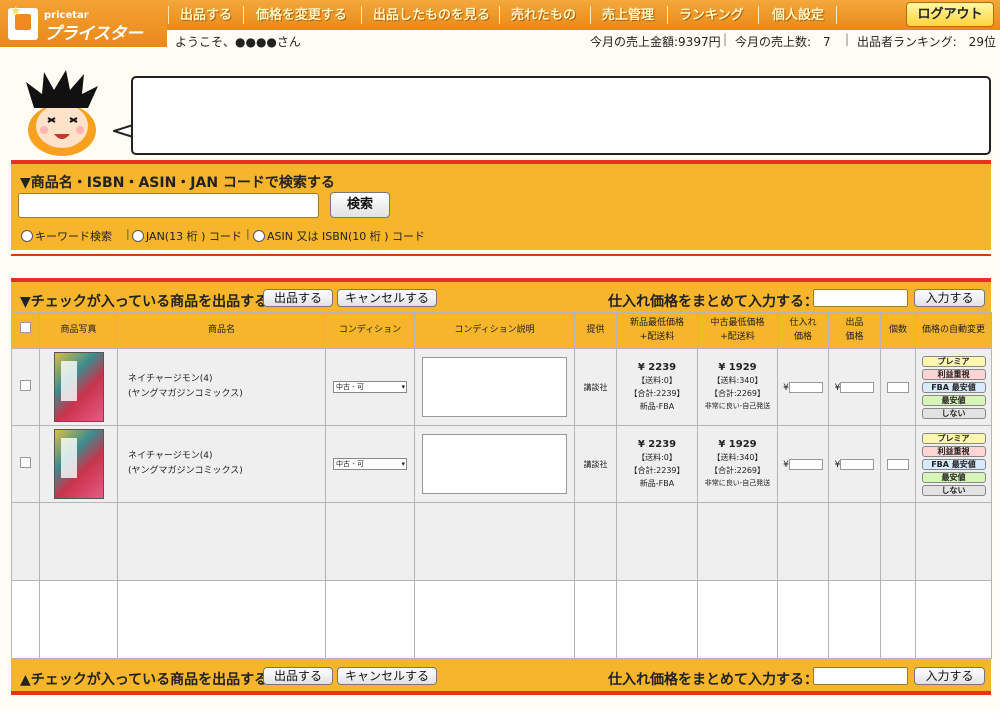  I want to click on used-min-price: ¥ 1929, so click(737, 444).